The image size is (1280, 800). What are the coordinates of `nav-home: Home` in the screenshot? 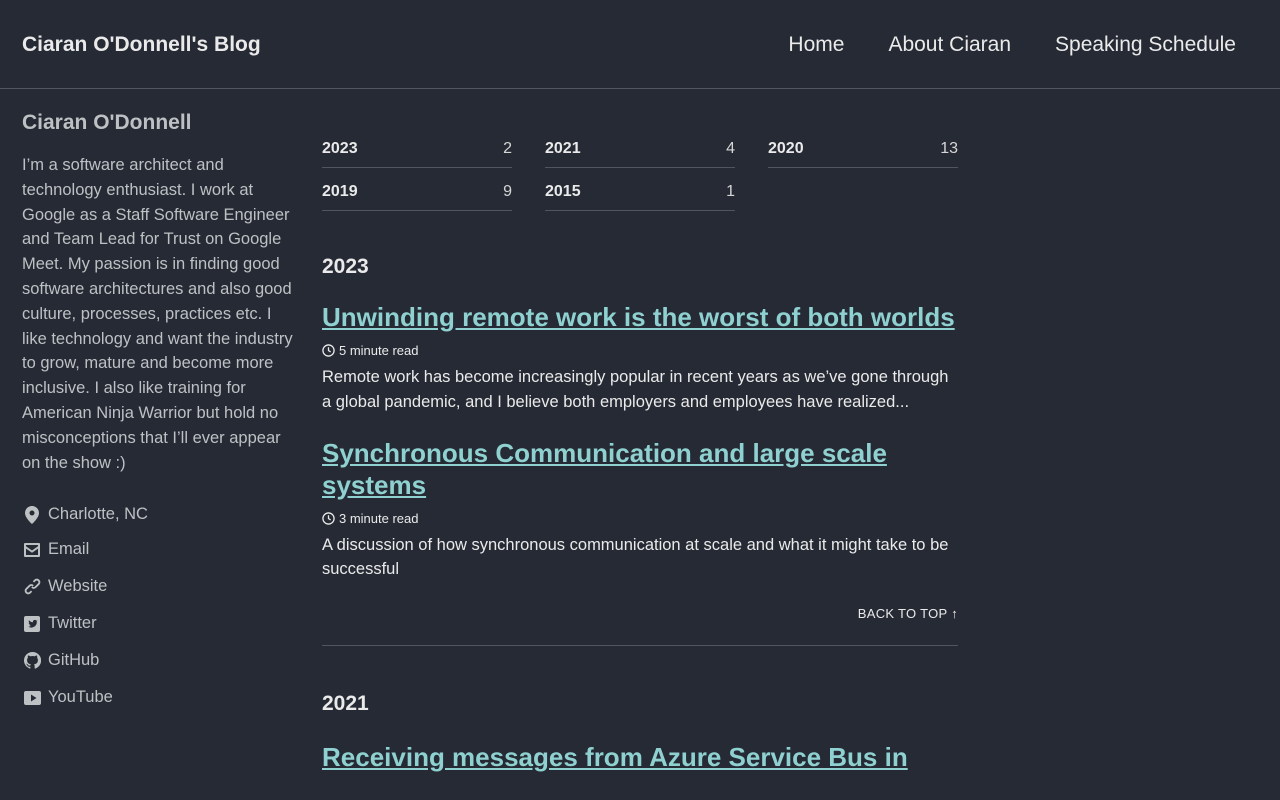 It's located at (816, 45).